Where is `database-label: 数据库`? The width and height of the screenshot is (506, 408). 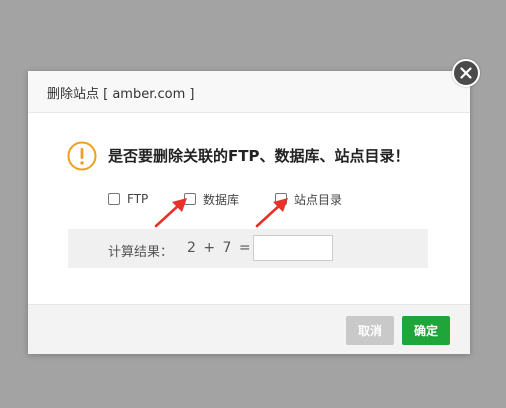 database-label: 数据库 is located at coordinates (221, 199).